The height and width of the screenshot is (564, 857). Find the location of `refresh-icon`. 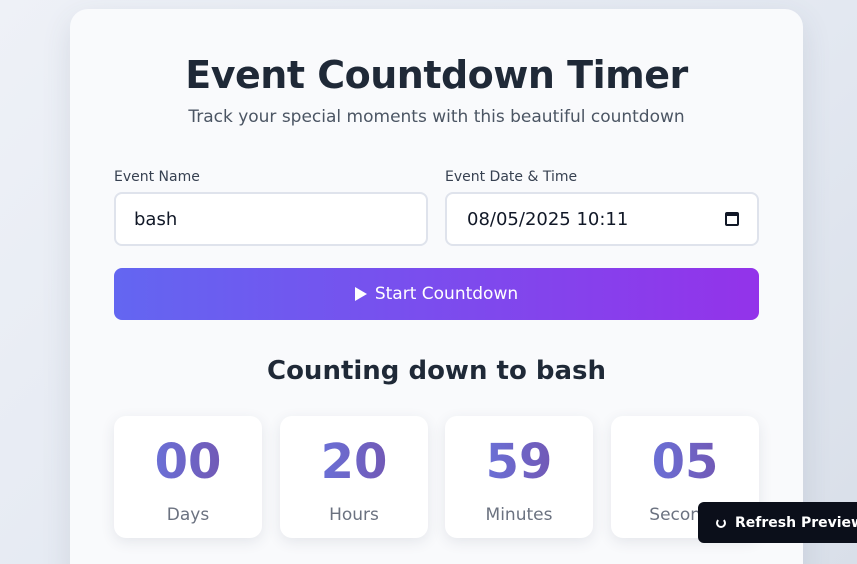

refresh-icon is located at coordinates (721, 522).